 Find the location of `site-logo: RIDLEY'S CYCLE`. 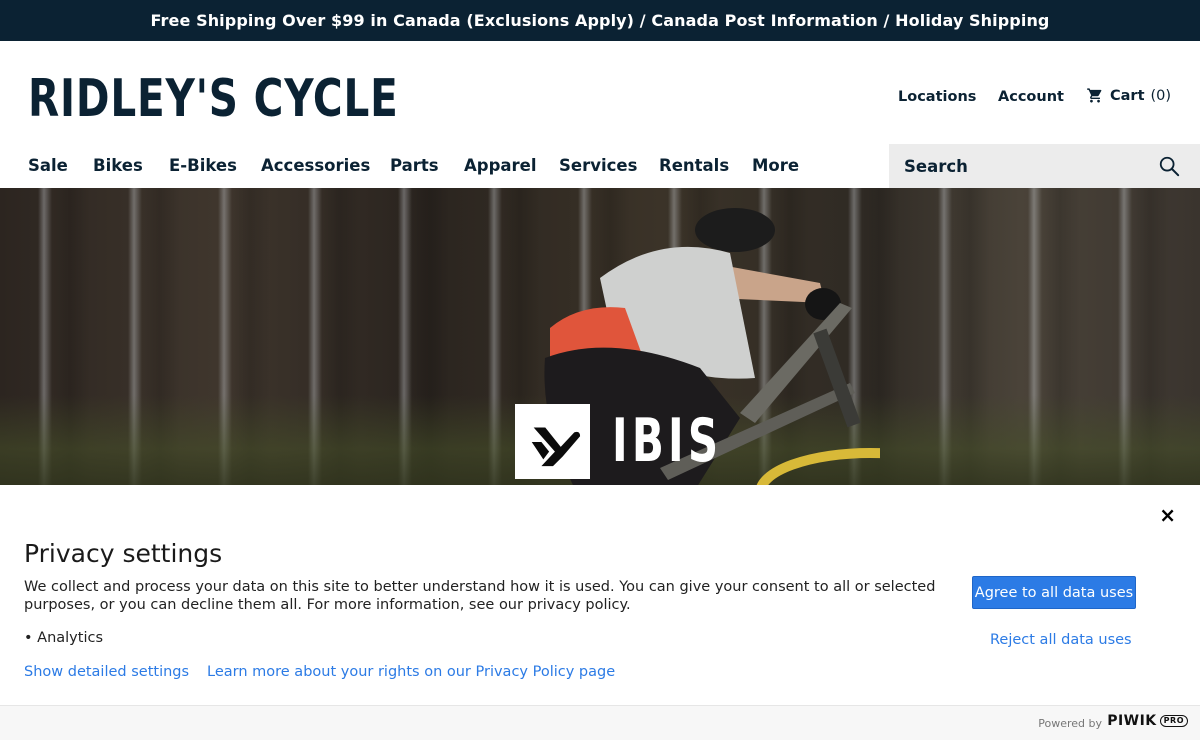

site-logo: RIDLEY'S CYCLE is located at coordinates (213, 99).